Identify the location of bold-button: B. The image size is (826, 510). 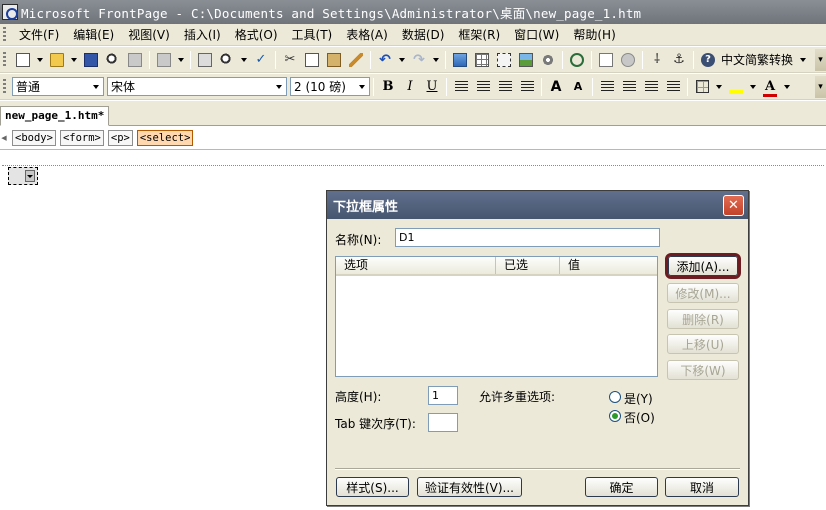
(388, 87).